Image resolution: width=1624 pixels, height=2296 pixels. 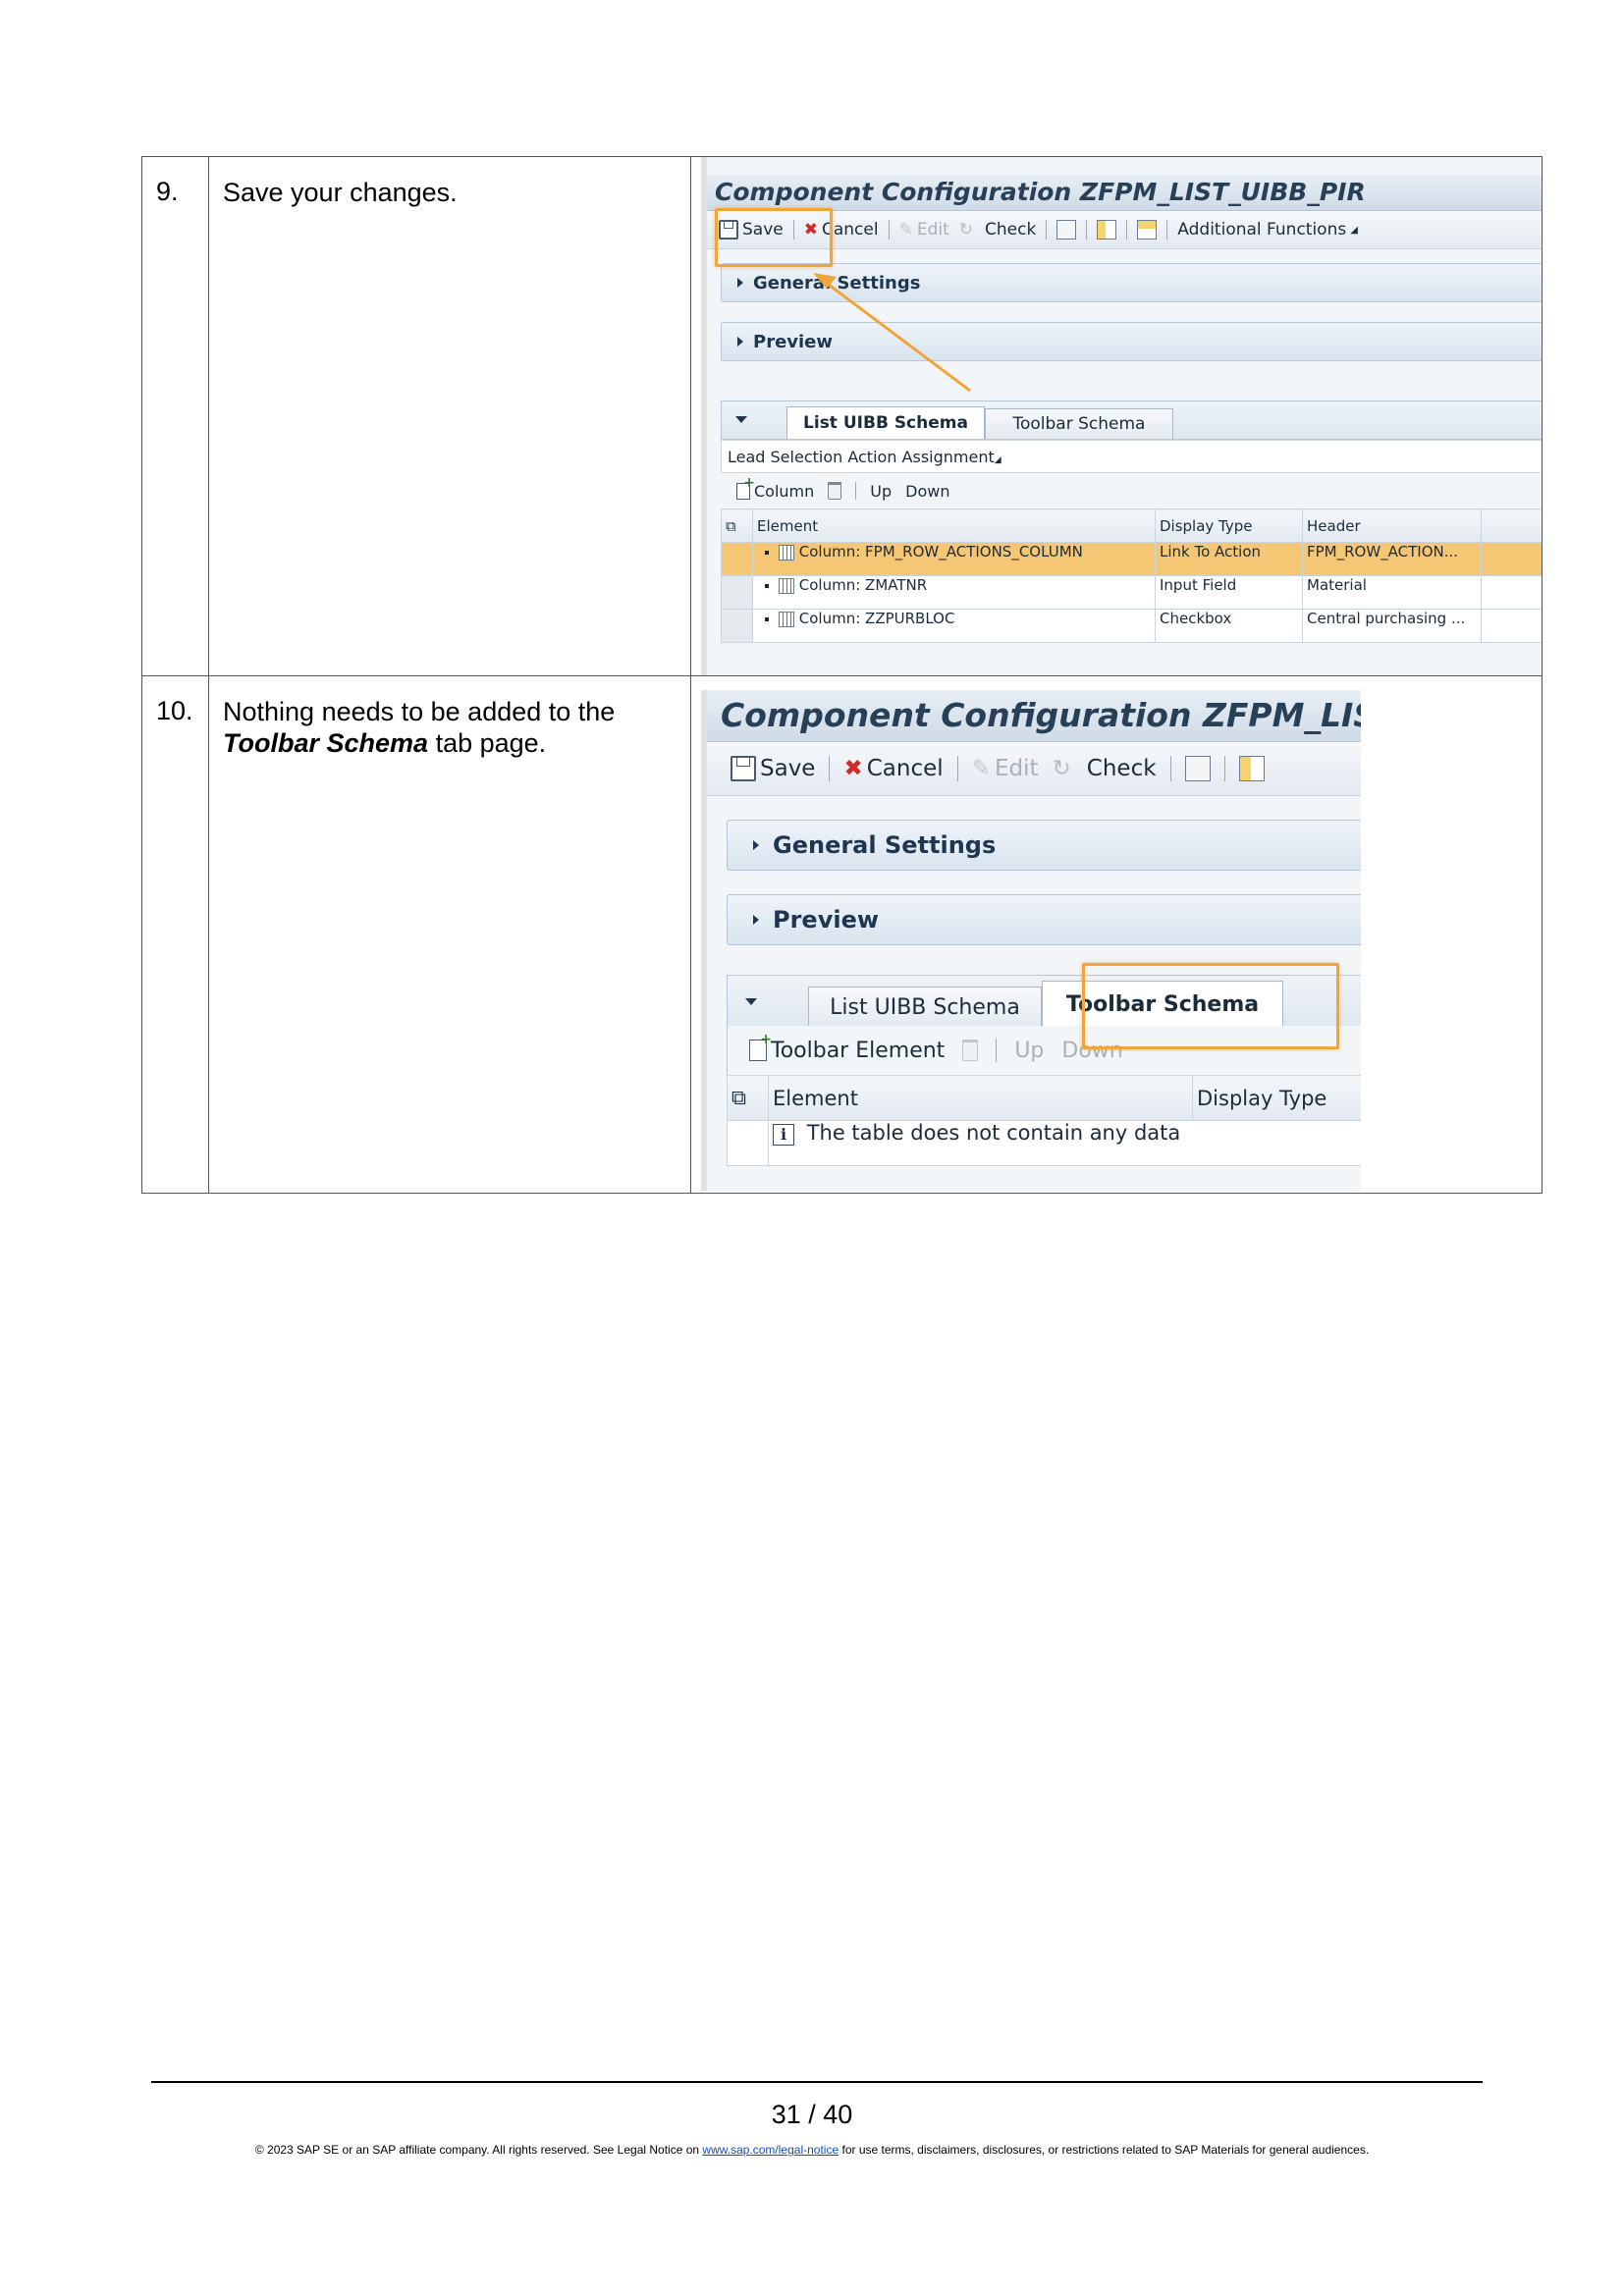 I want to click on save-button: Save, so click(x=773, y=768).